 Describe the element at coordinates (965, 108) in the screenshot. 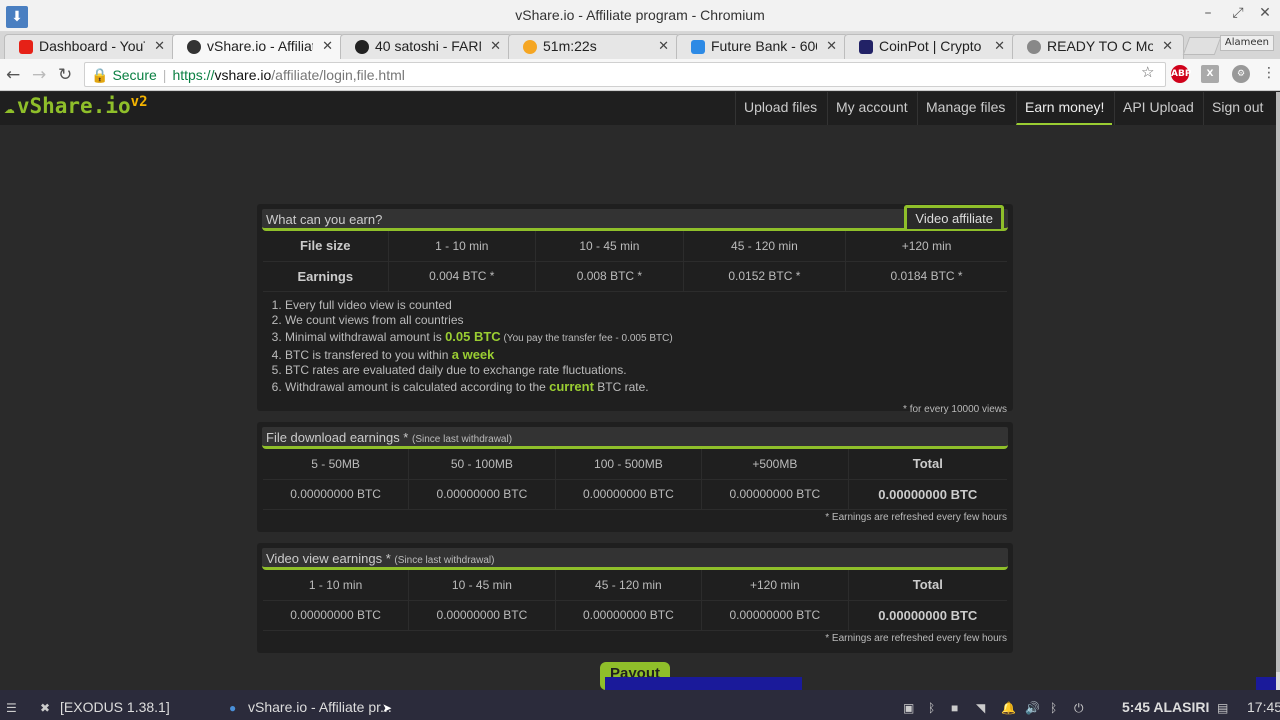

I see `nav-manage-files: Manage files` at that location.